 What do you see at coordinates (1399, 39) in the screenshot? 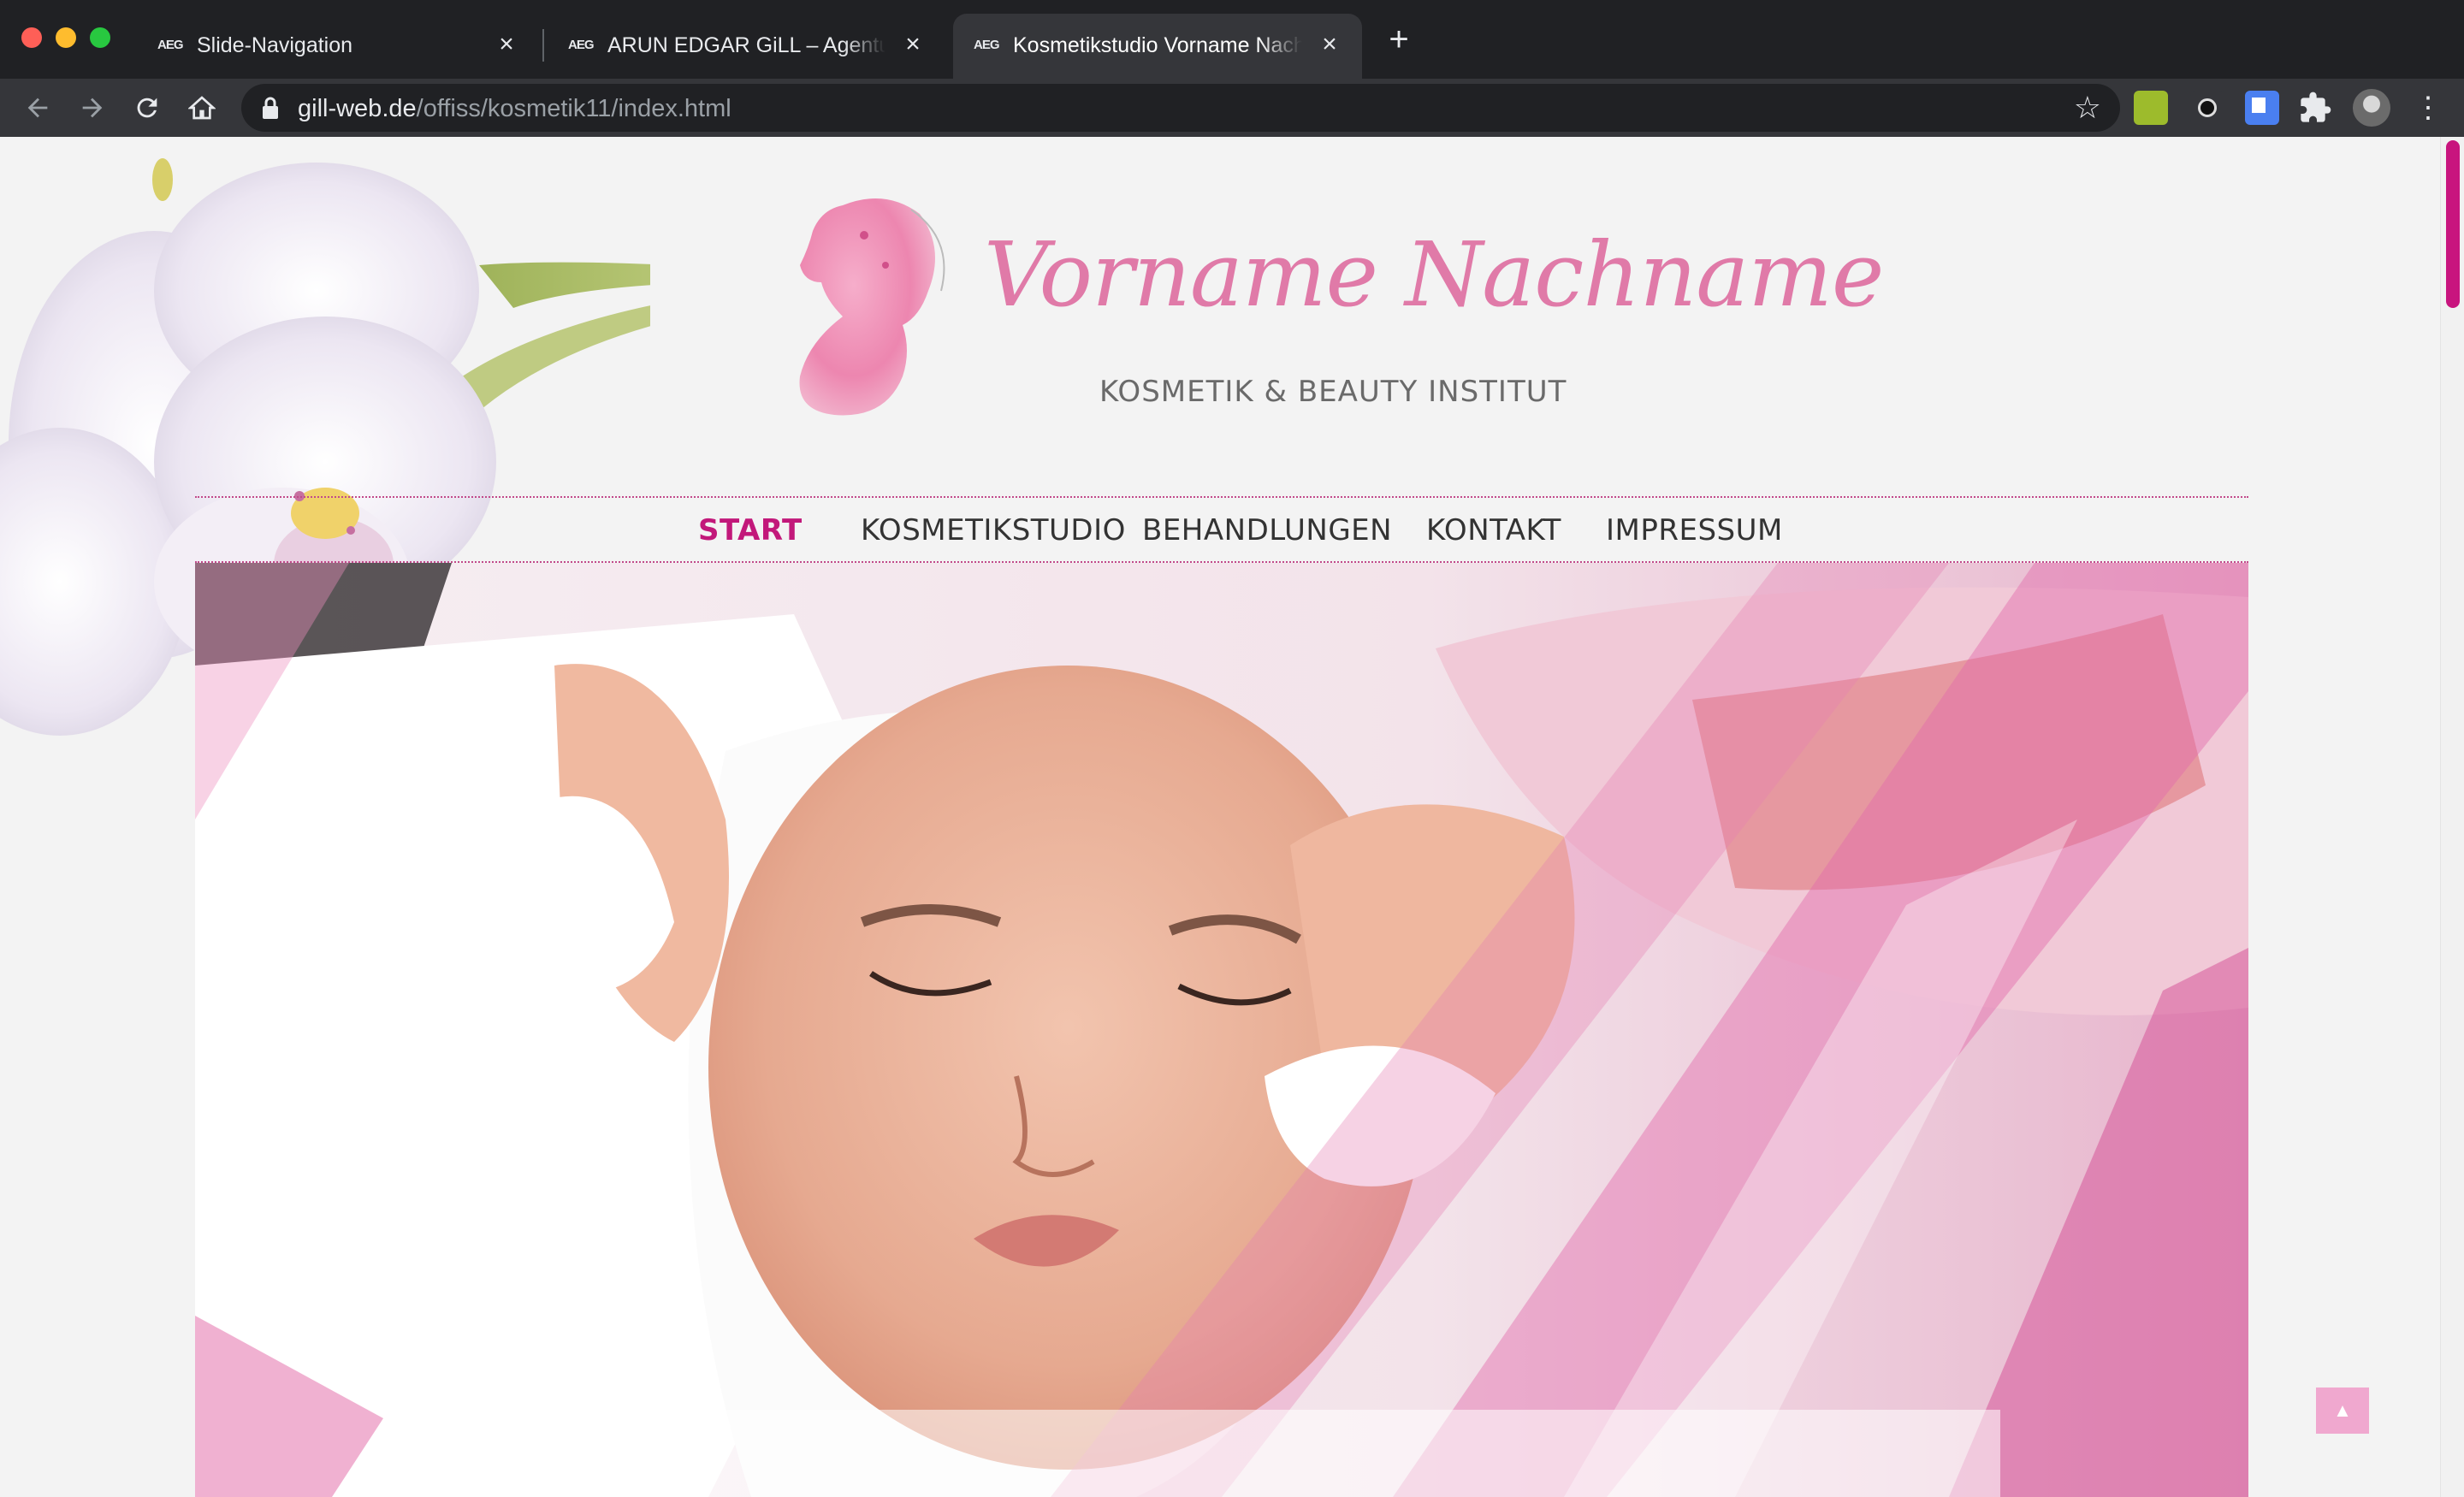
I see `new-tab-button: +` at bounding box center [1399, 39].